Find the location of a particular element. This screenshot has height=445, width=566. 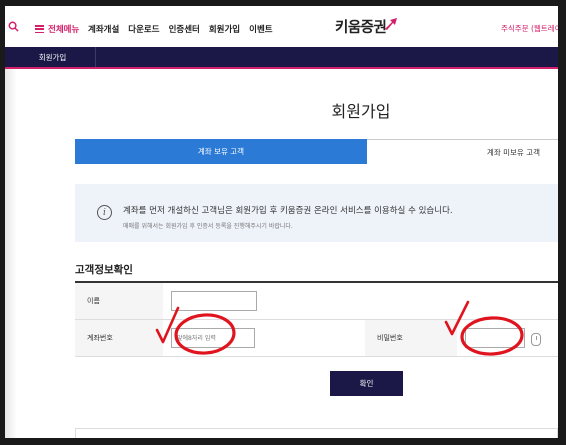

search-icon is located at coordinates (13, 26).